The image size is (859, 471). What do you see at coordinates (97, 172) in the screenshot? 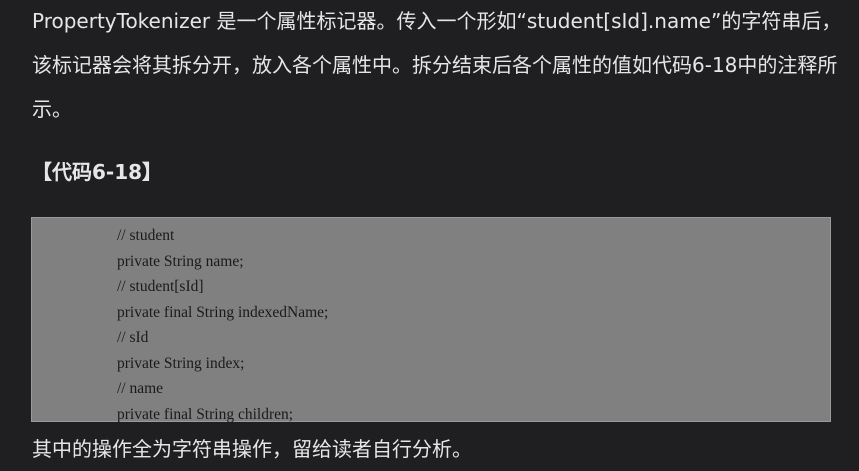
I see `code-listing-title: 【代码6-18】` at bounding box center [97, 172].